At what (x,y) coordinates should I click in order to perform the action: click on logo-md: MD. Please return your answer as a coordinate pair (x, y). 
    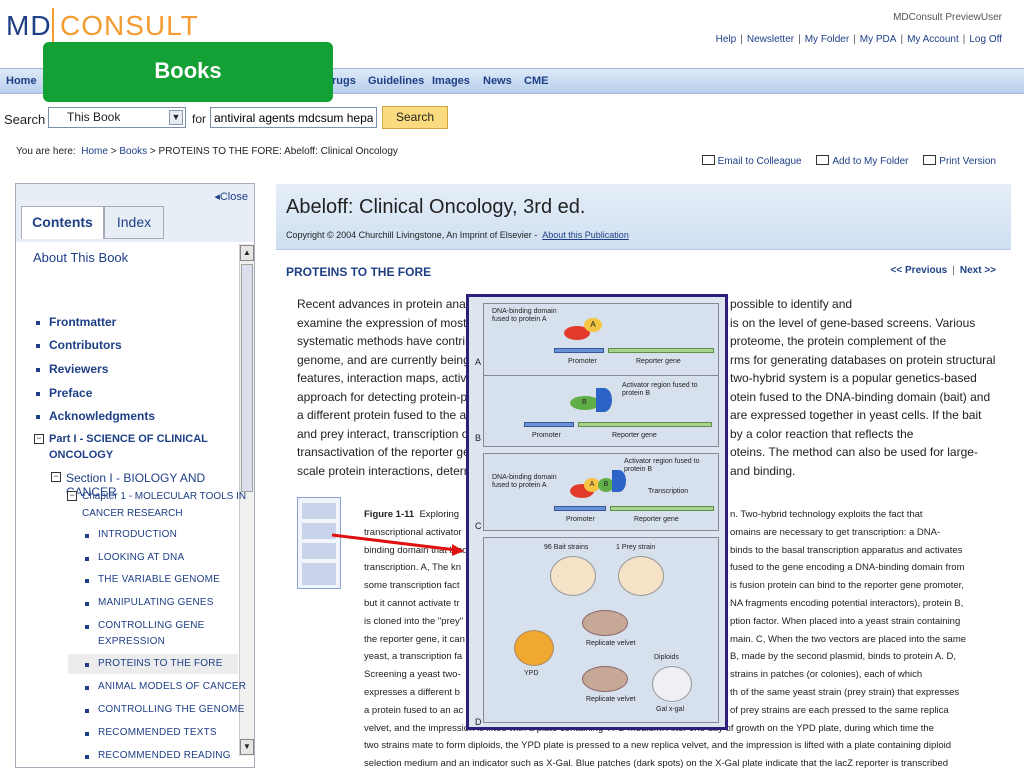
    Looking at the image, I should click on (29, 26).